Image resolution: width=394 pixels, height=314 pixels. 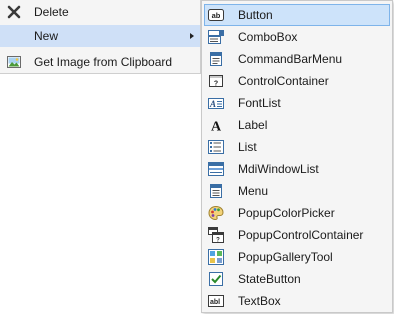 I want to click on delete-x-icon, so click(x=14, y=12).